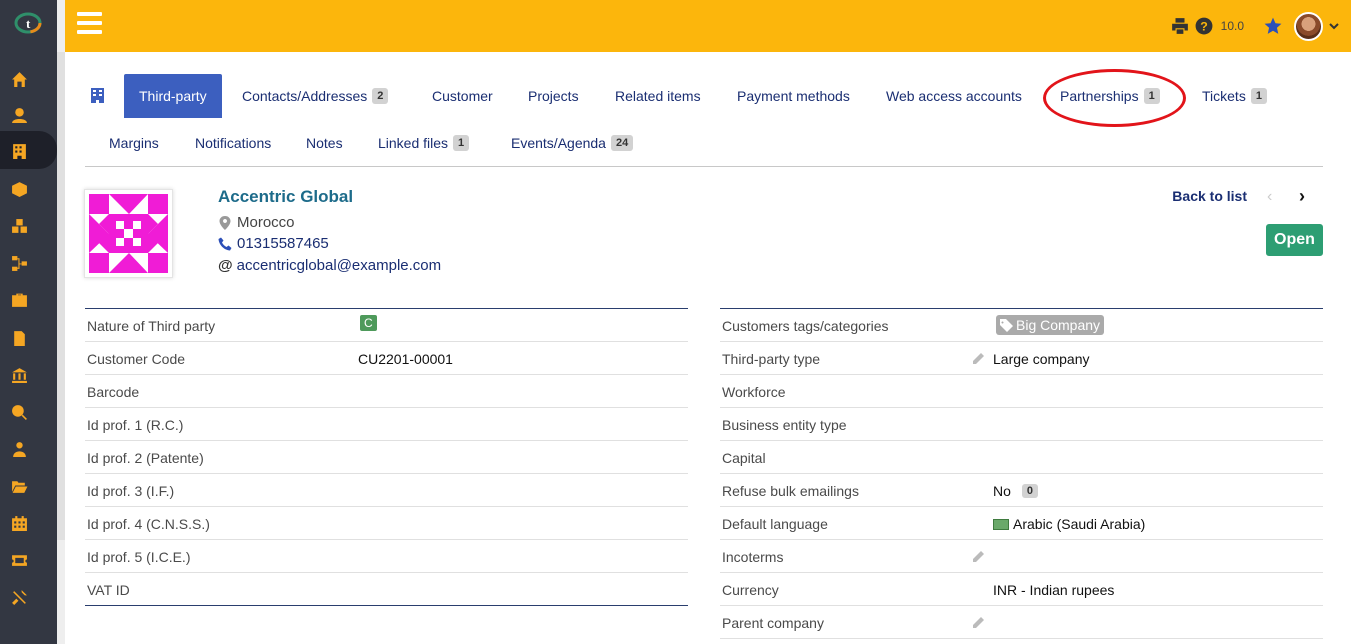 This screenshot has height=644, width=1351. Describe the element at coordinates (28, 23) in the screenshot. I see `app-logo-icon: t` at that location.